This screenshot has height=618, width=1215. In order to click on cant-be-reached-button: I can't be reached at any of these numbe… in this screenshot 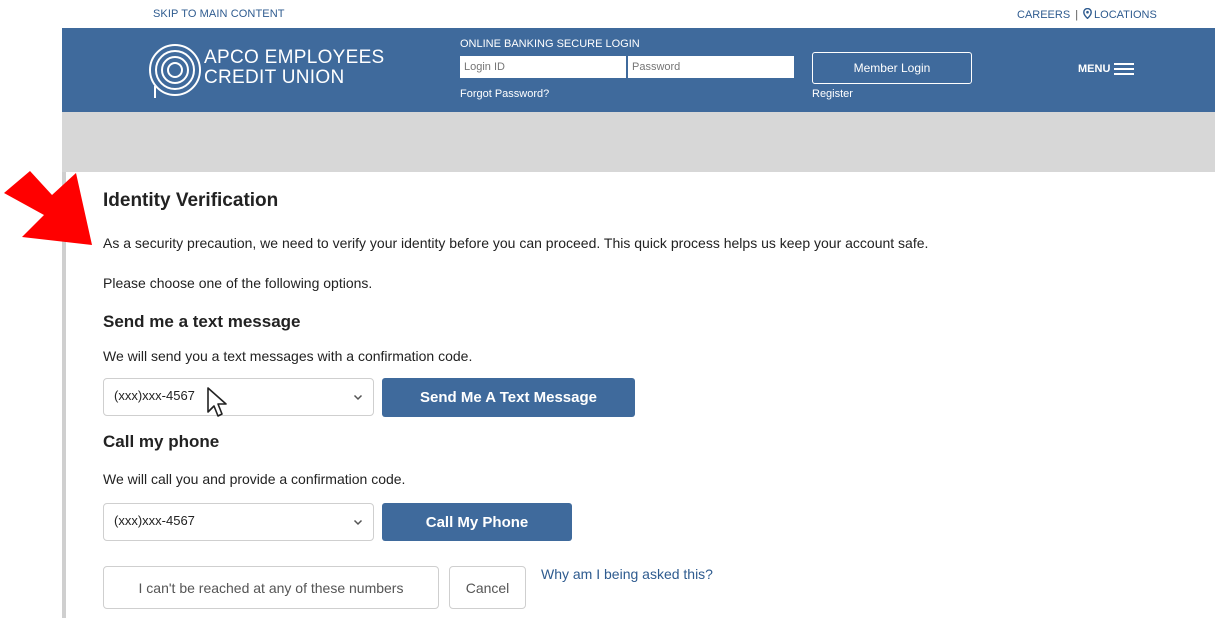, I will do `click(271, 587)`.